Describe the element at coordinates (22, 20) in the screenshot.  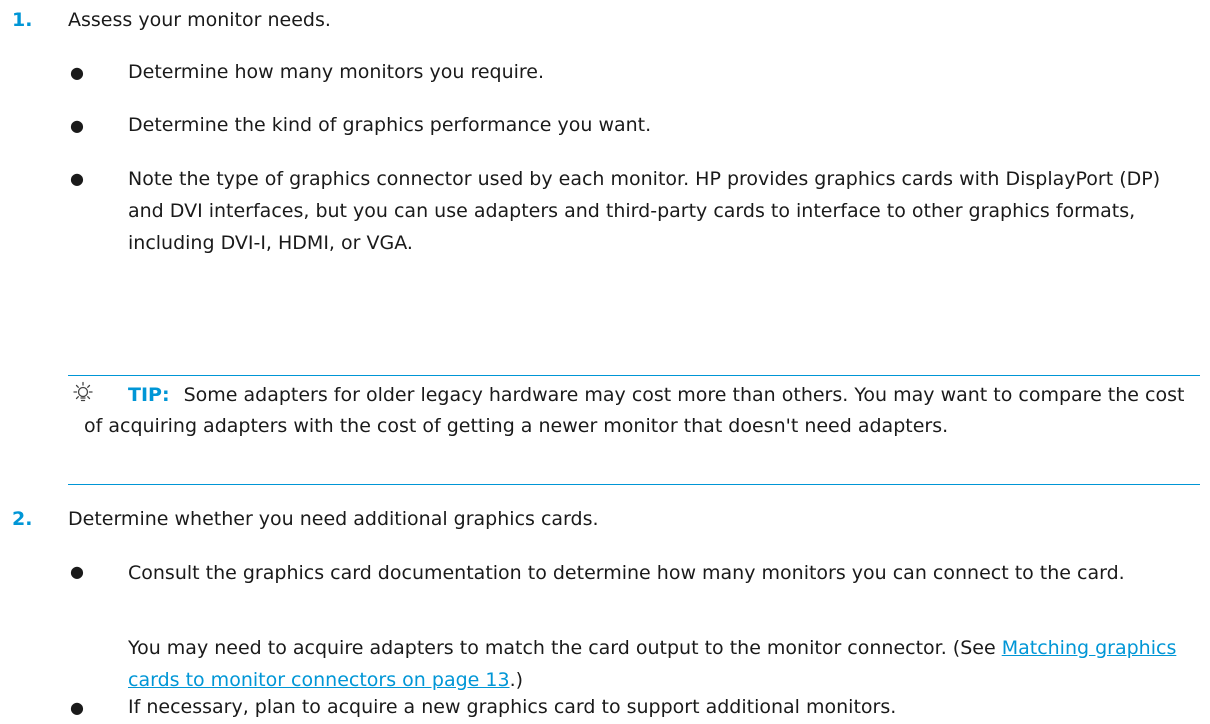
I see `step-number: 1.` at that location.